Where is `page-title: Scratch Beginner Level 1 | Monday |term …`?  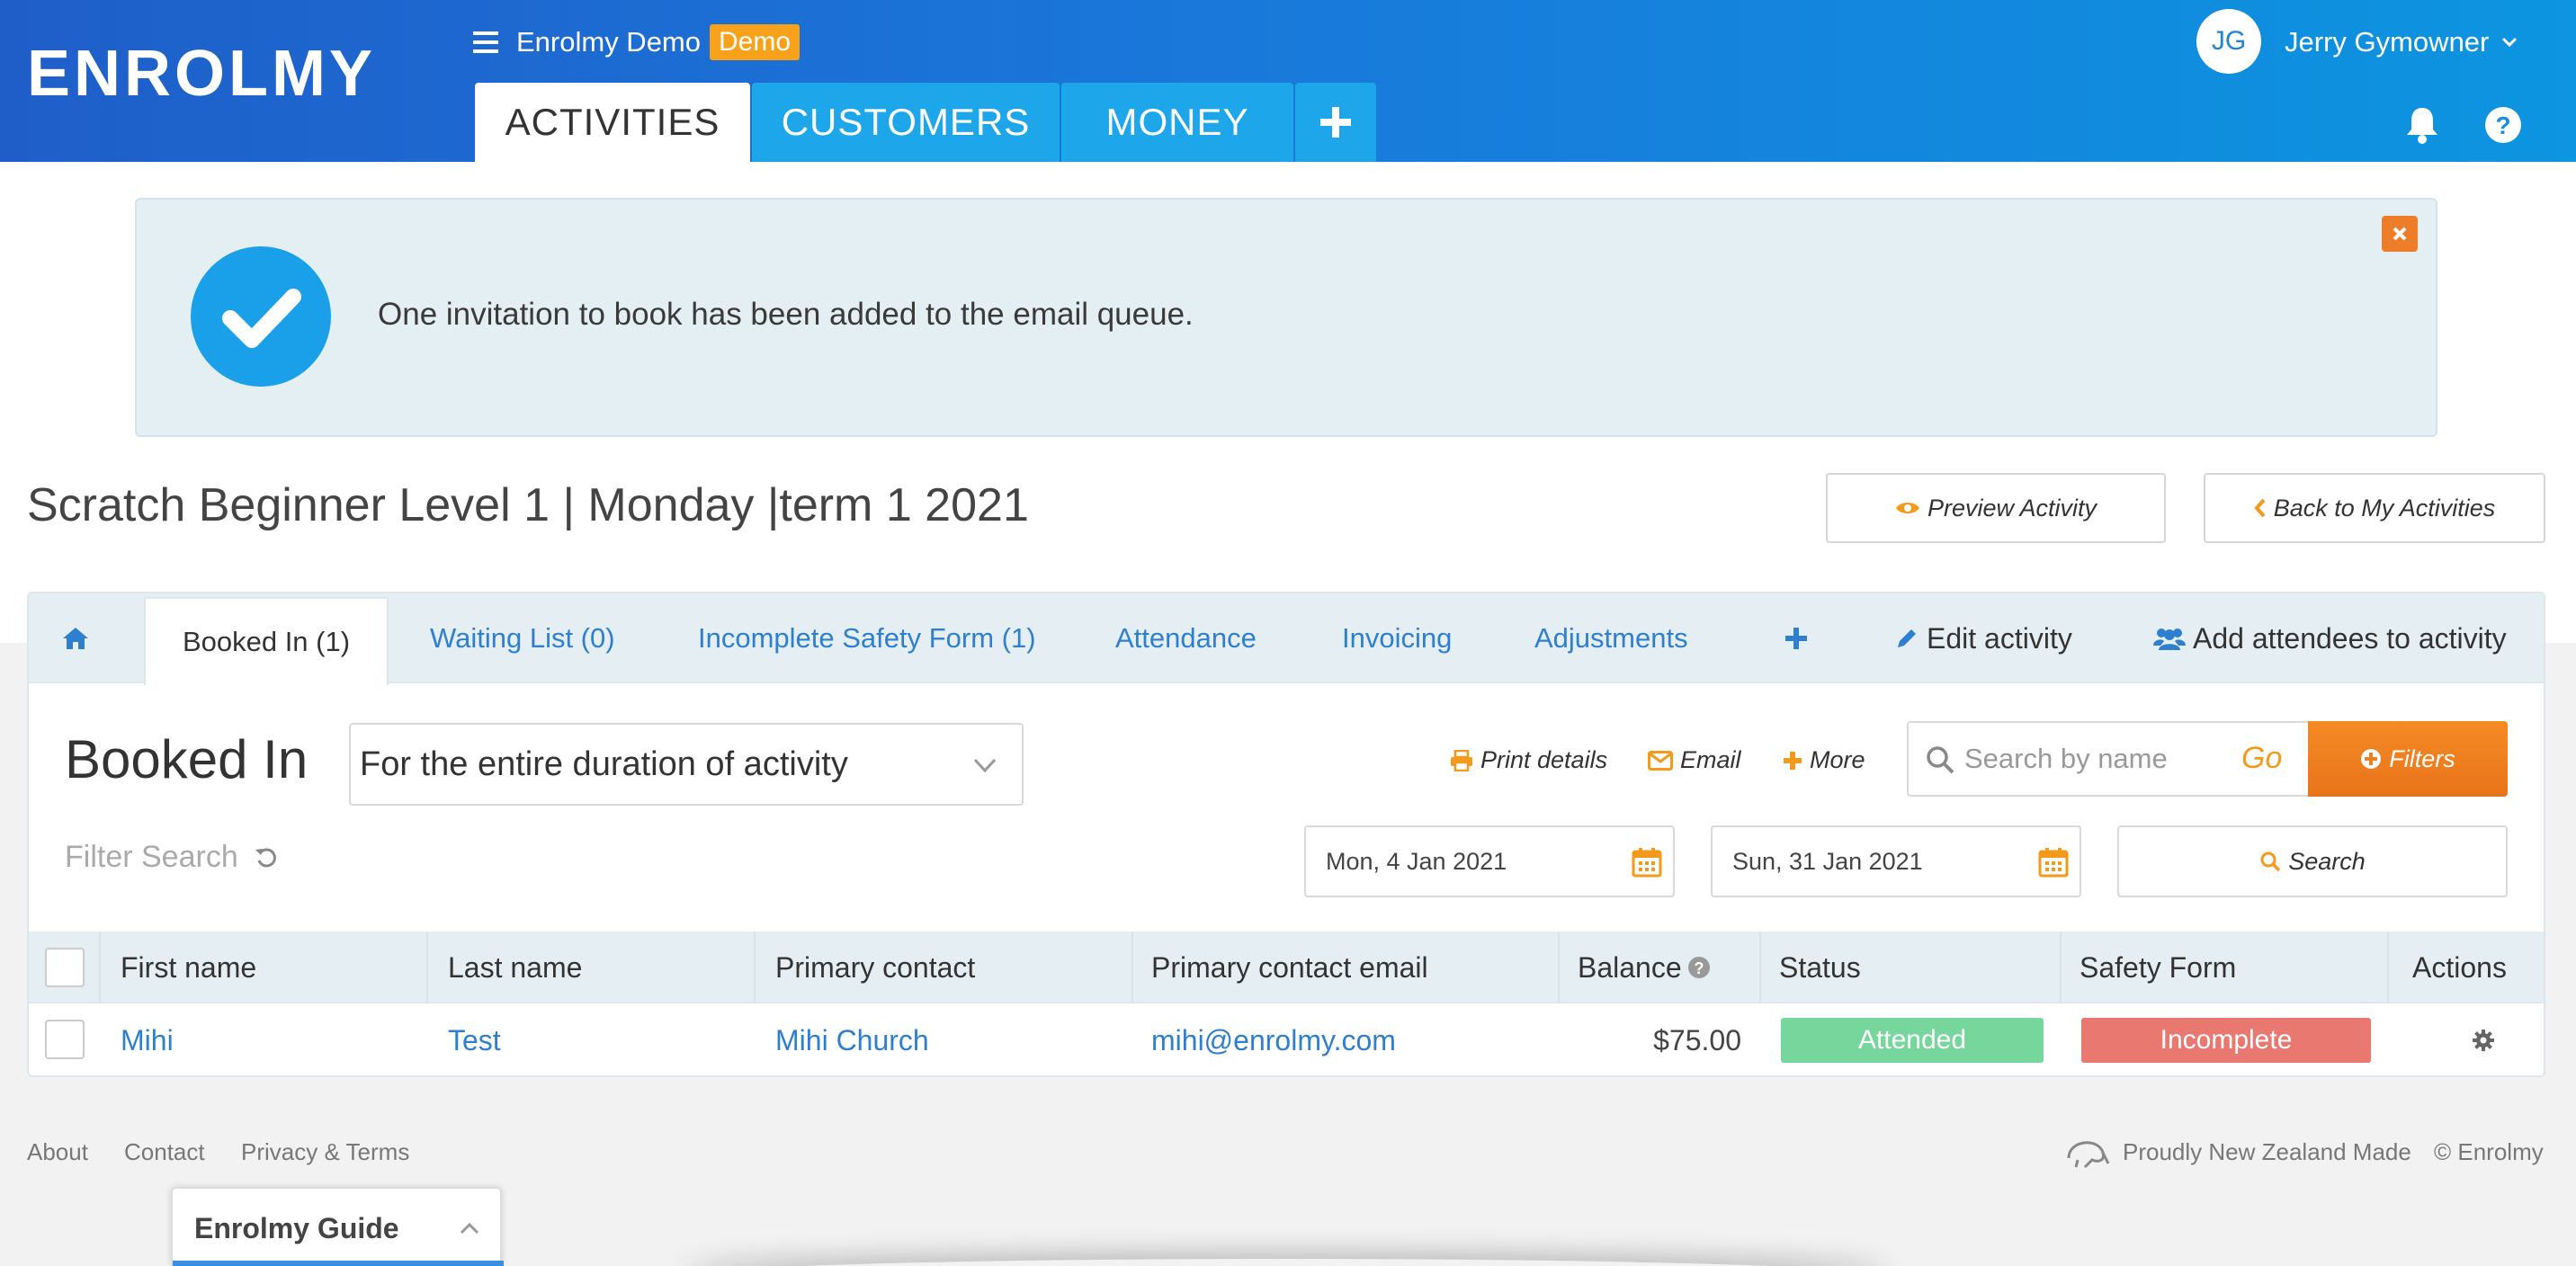 page-title: Scratch Beginner Level 1 | Monday |term … is located at coordinates (528, 505).